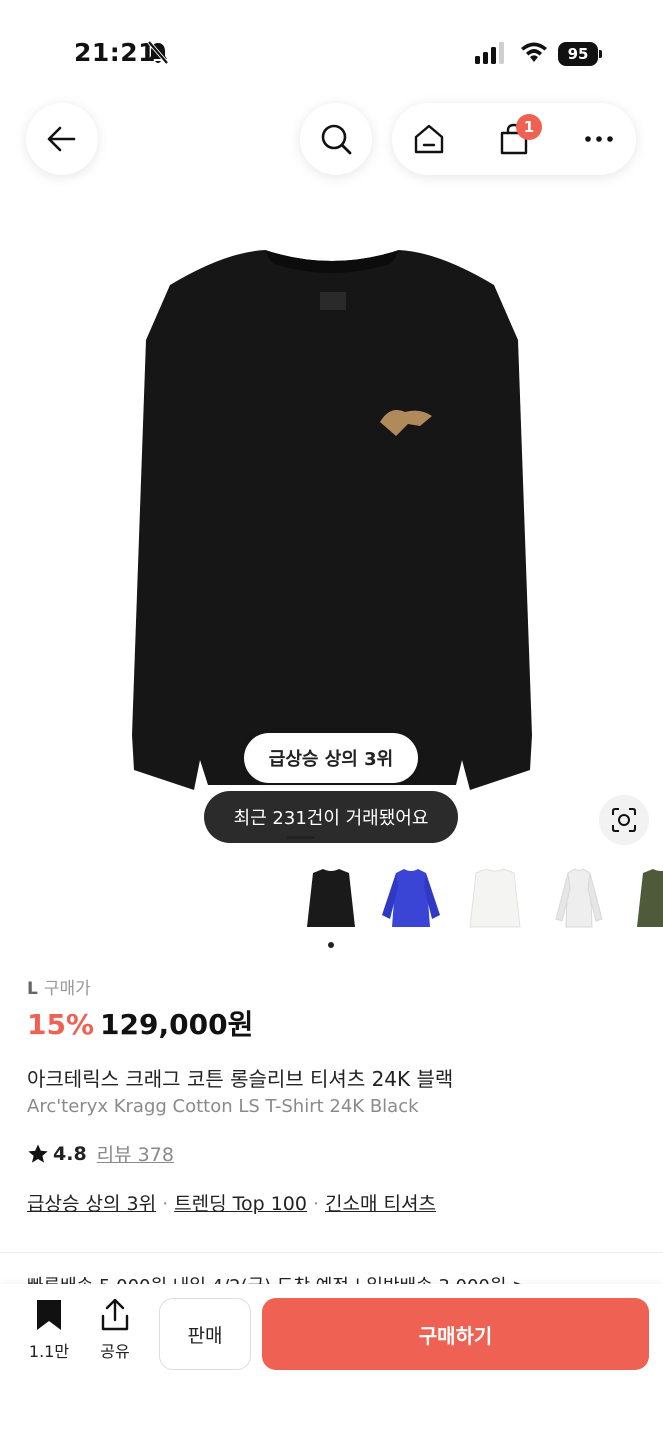 The height and width of the screenshot is (1440, 663). I want to click on status-bar: 21:21 95, so click(331, 50).